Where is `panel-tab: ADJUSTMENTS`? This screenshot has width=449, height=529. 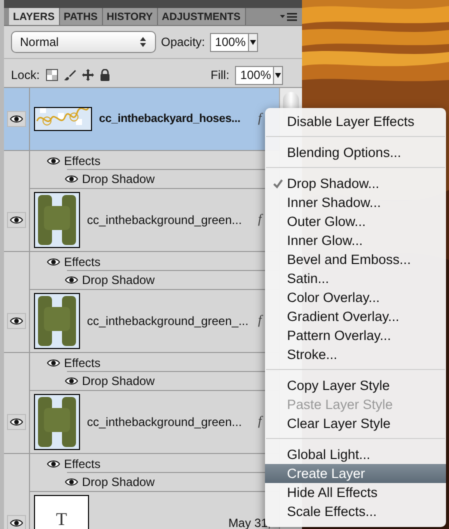
panel-tab: ADJUSTMENTS is located at coordinates (202, 16).